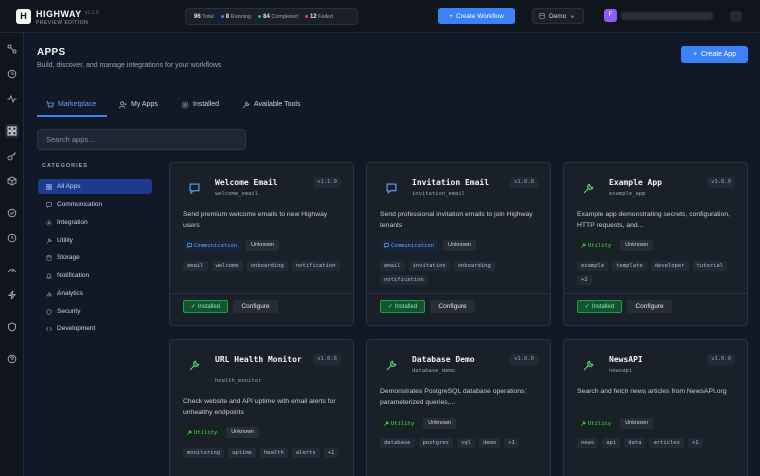 Image resolution: width=760 pixels, height=476 pixels. I want to click on tag: example, so click(593, 266).